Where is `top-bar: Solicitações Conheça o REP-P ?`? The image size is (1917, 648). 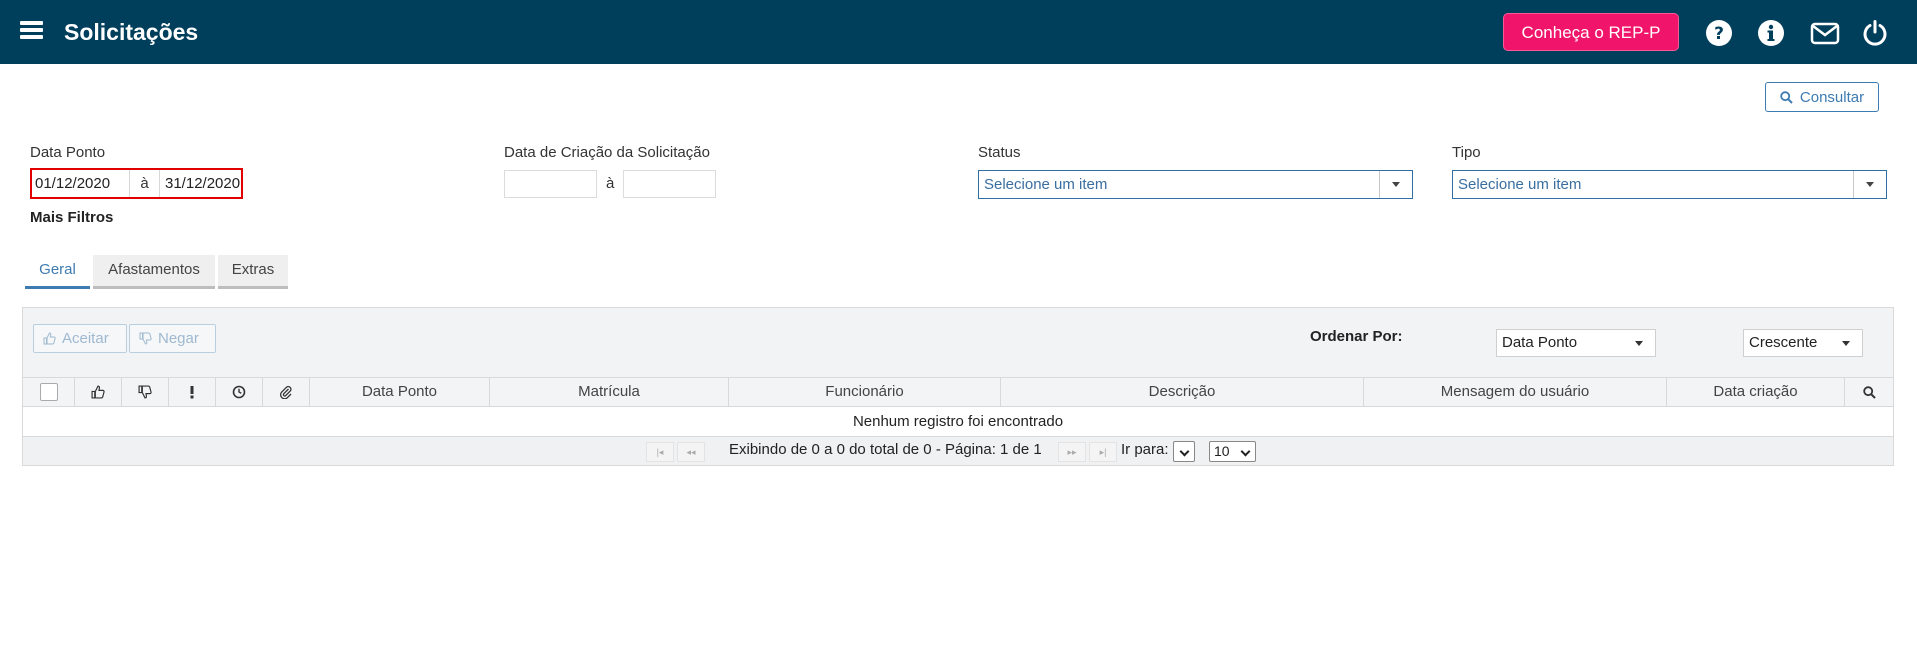 top-bar: Solicitações Conheça o REP-P ? is located at coordinates (958, 32).